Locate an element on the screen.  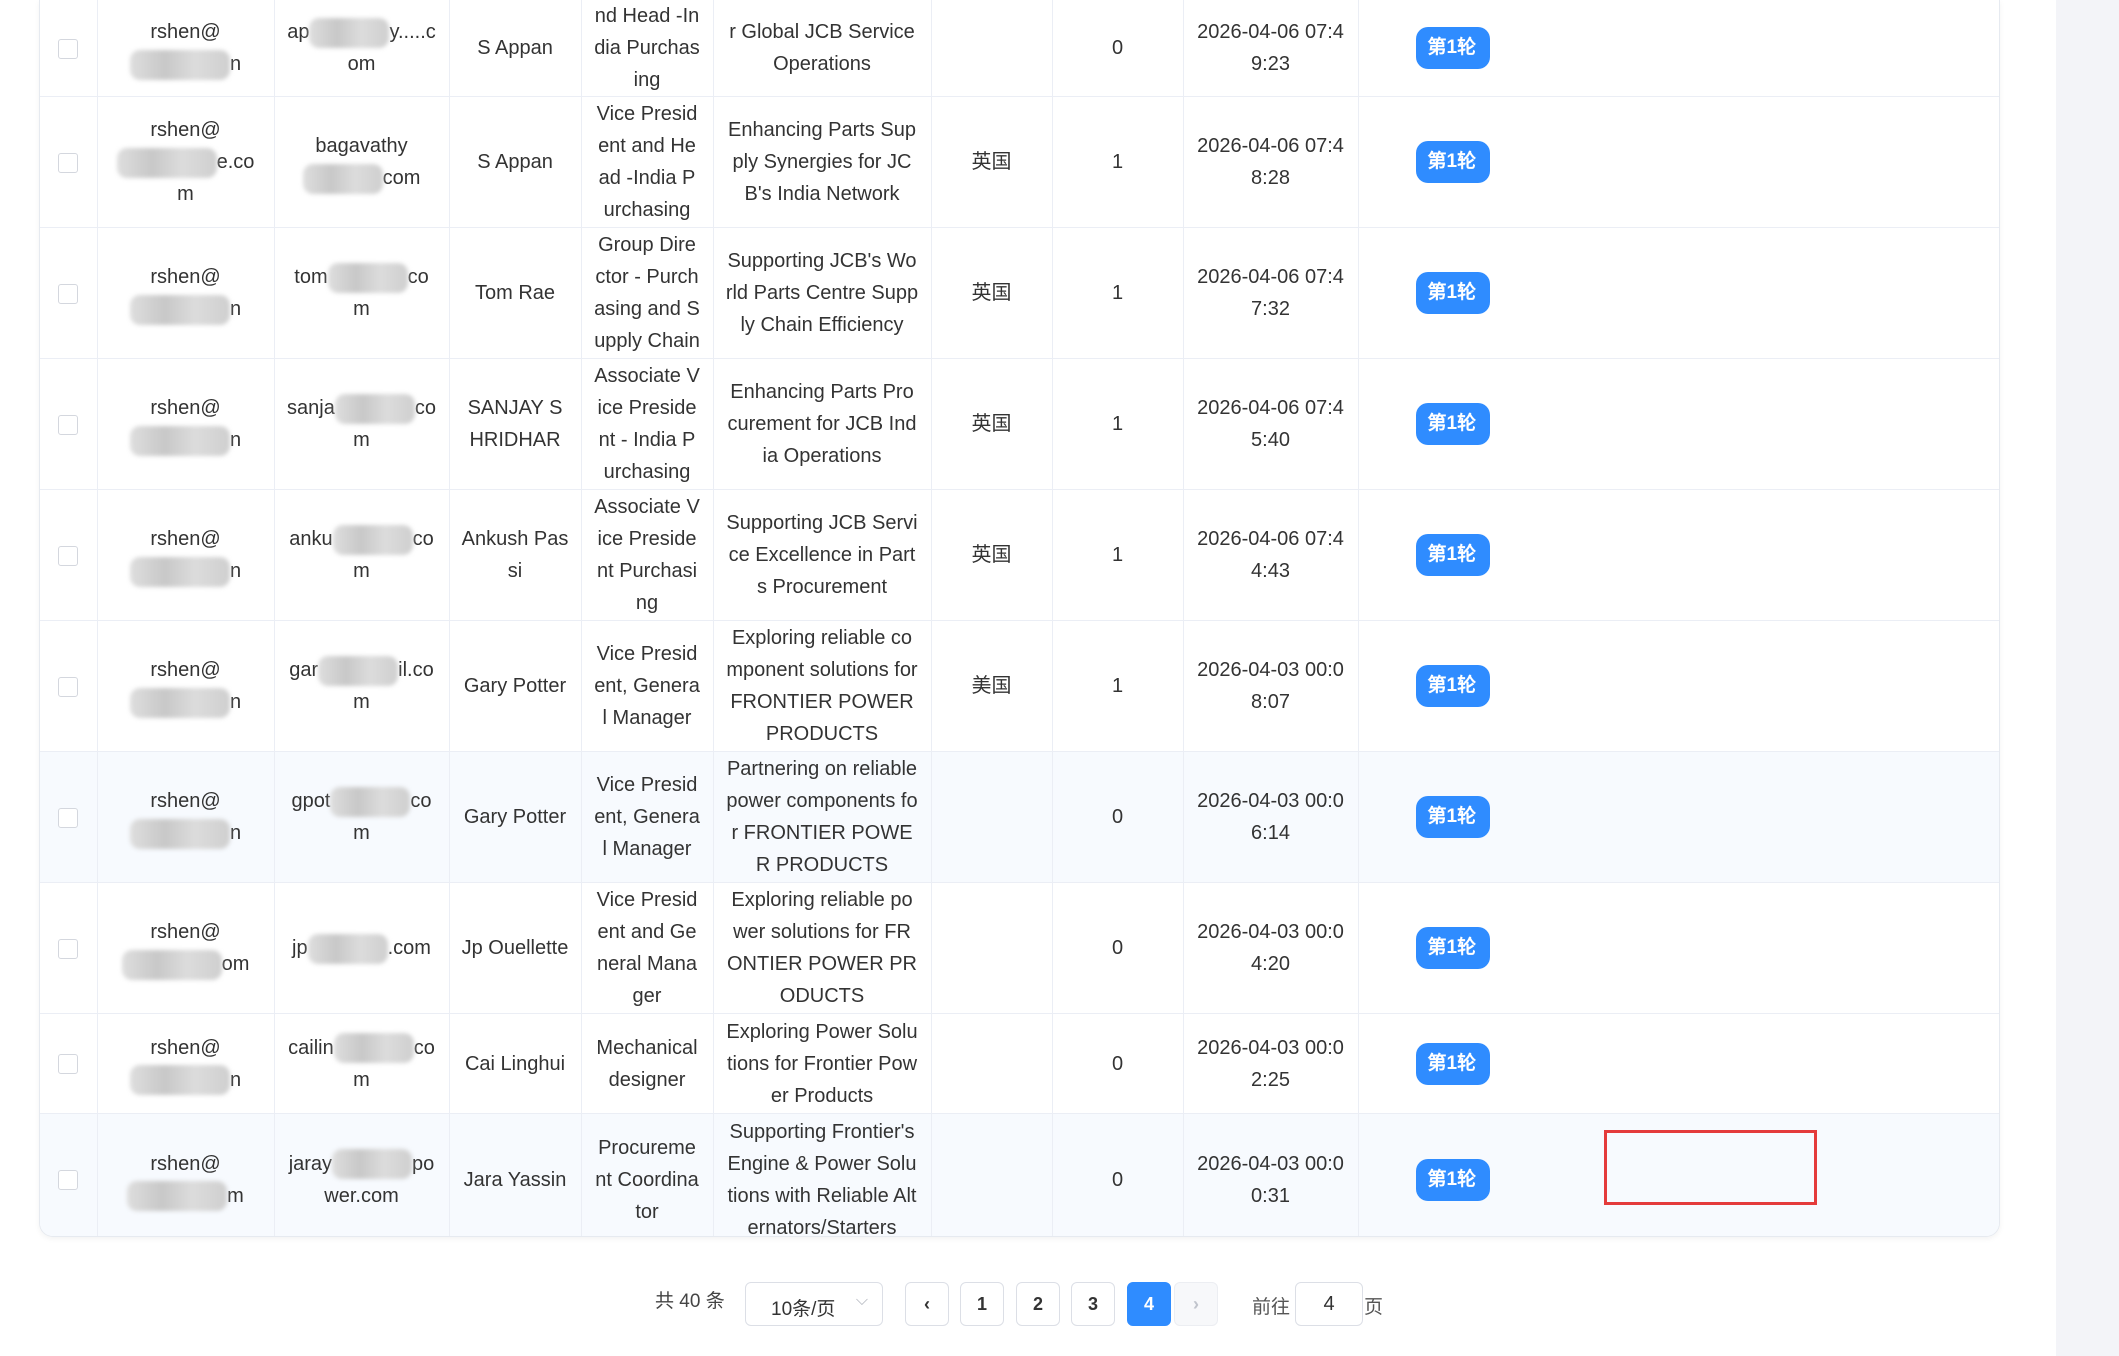
country-cell: 美国 is located at coordinates (992, 686).